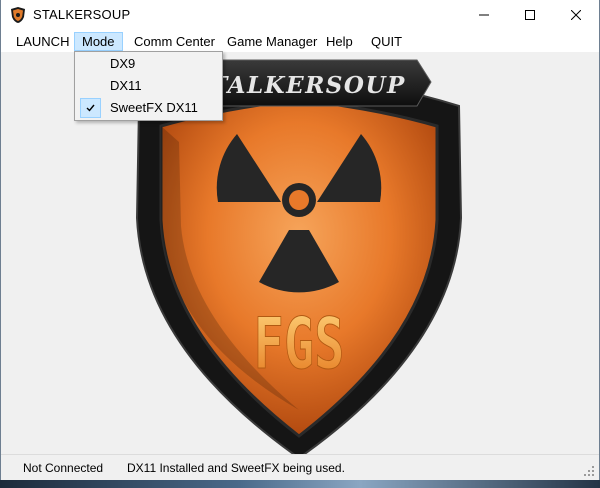 Image resolution: width=600 pixels, height=488 pixels. I want to click on mode-option-sweetfx-dx11: SweetFX DX11, so click(148, 108).